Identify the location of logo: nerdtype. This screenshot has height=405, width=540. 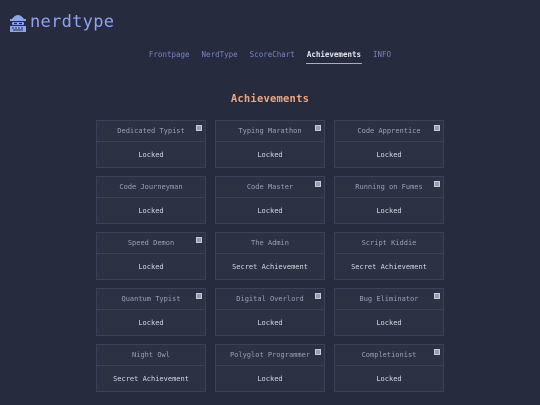
(61, 22).